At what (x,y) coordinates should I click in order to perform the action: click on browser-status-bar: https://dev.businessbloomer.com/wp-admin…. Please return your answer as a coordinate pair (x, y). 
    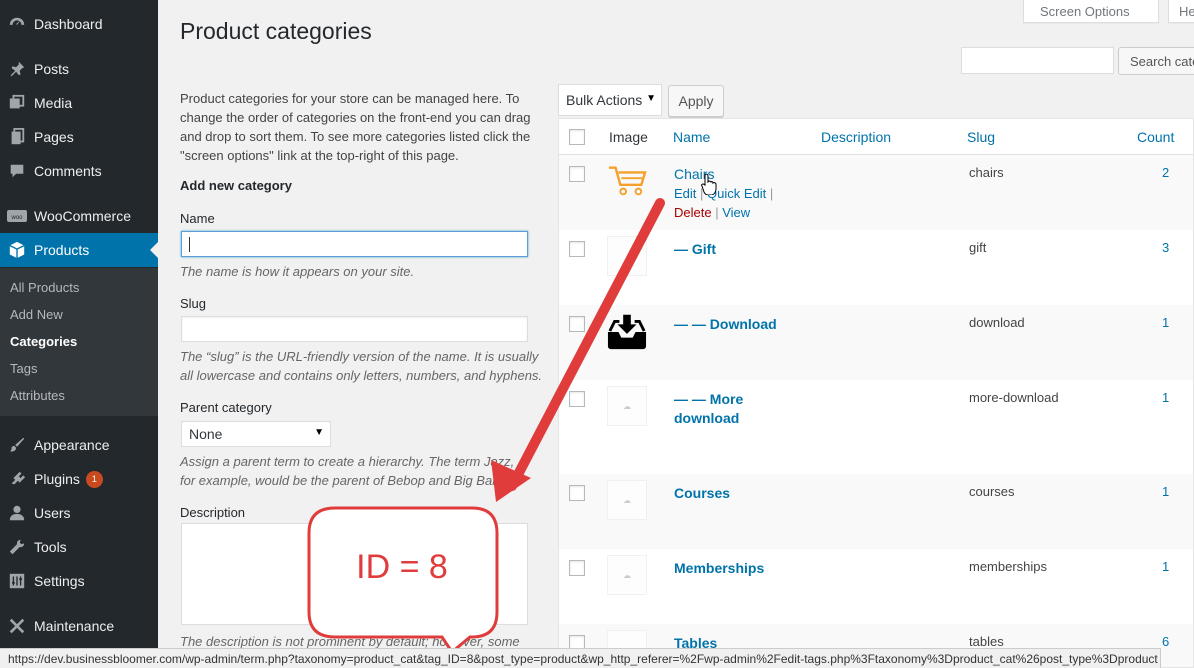
    Looking at the image, I should click on (580, 658).